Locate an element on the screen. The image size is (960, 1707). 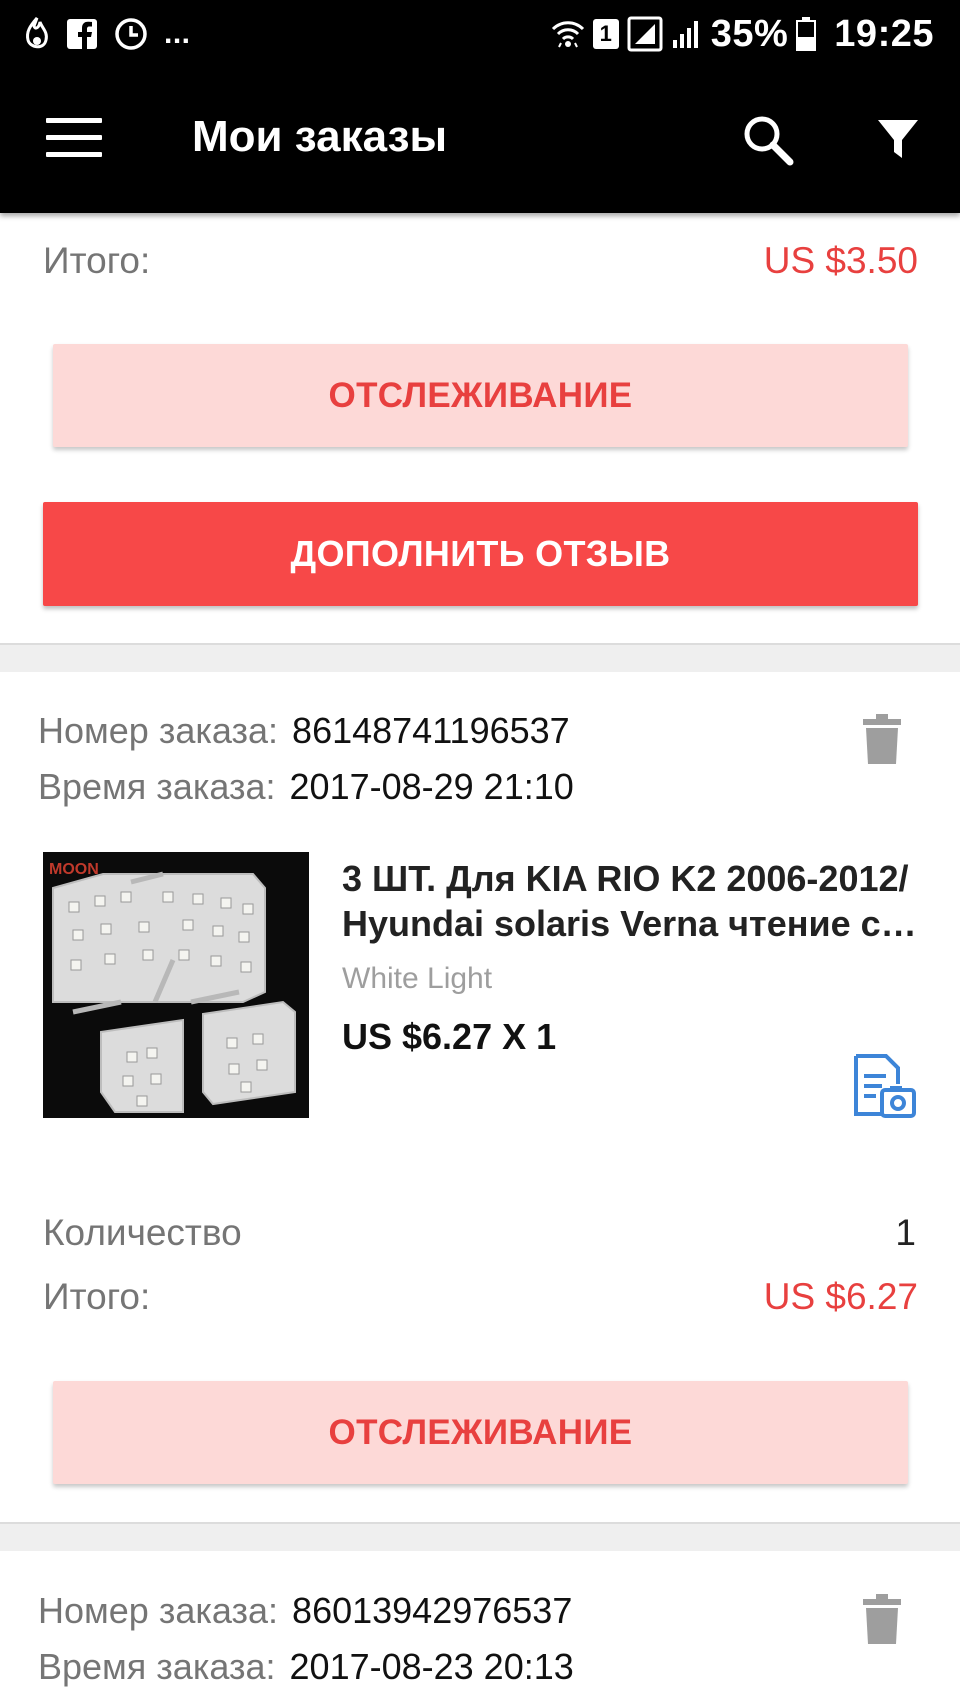
order-number: Номер заказа: 86013942976537 is located at coordinates (305, 1611).